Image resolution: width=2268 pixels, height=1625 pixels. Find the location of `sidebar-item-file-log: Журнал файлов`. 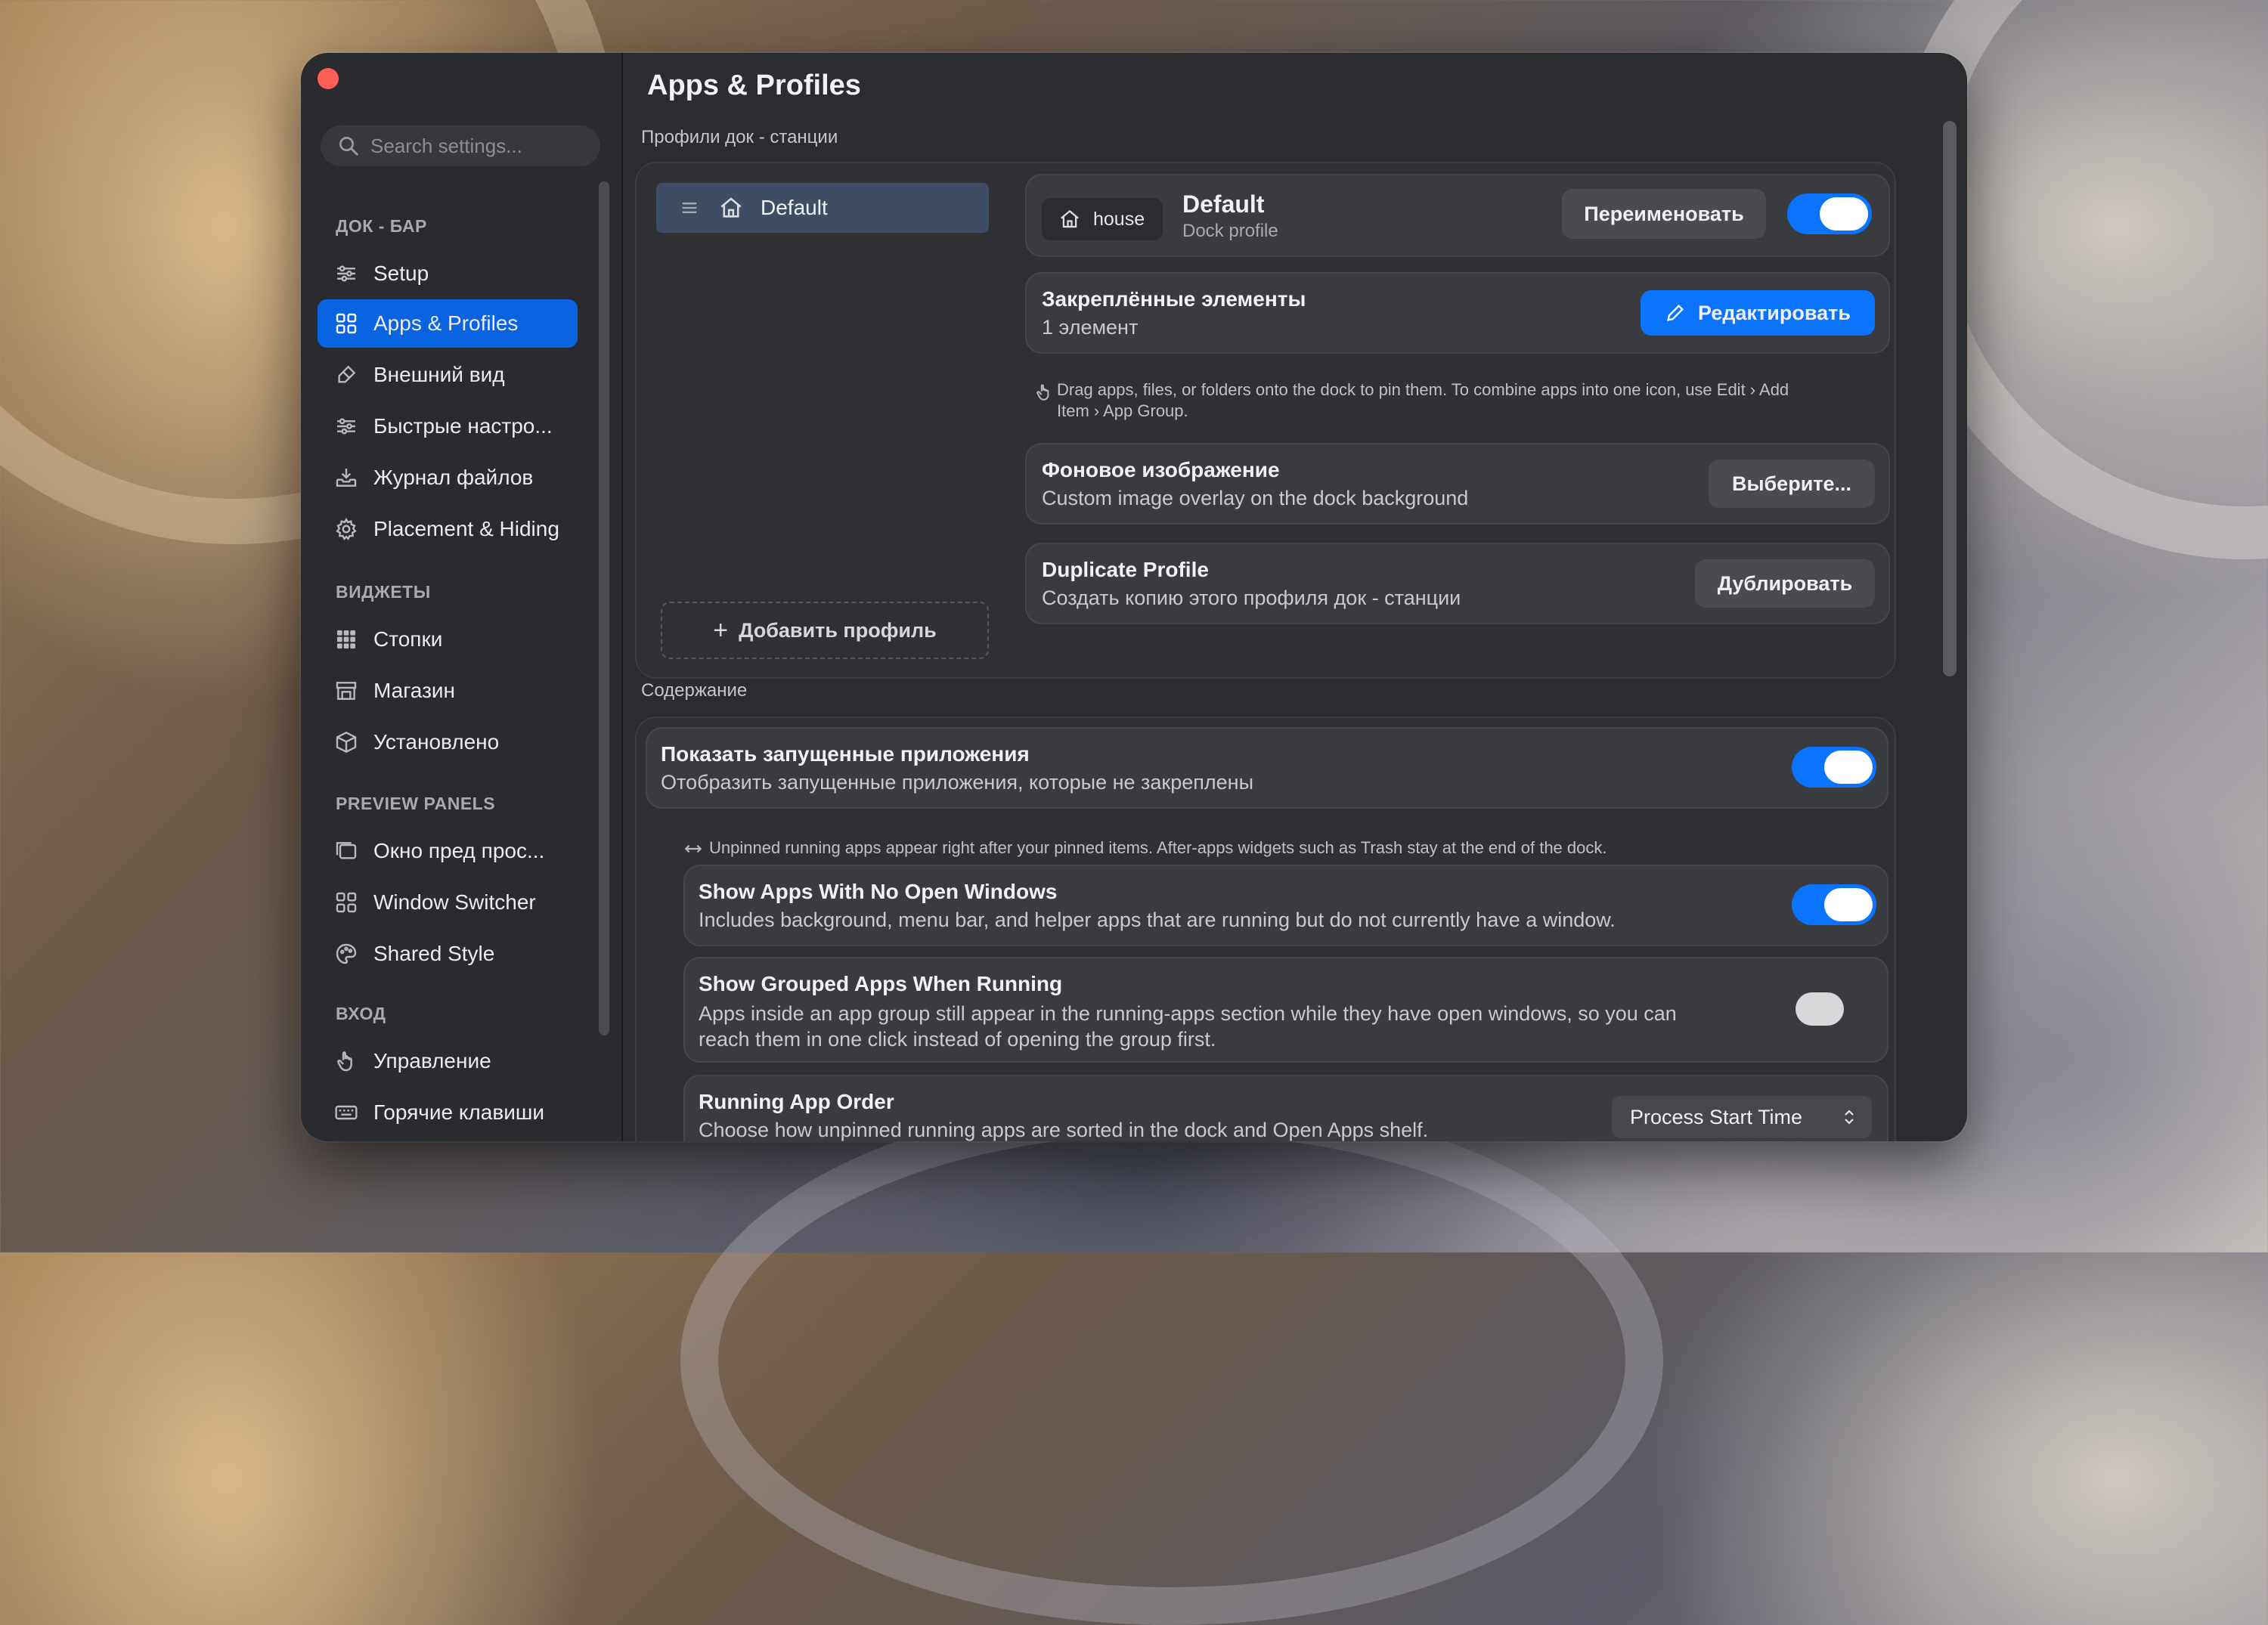

sidebar-item-file-log: Журнал файлов is located at coordinates (448, 477).